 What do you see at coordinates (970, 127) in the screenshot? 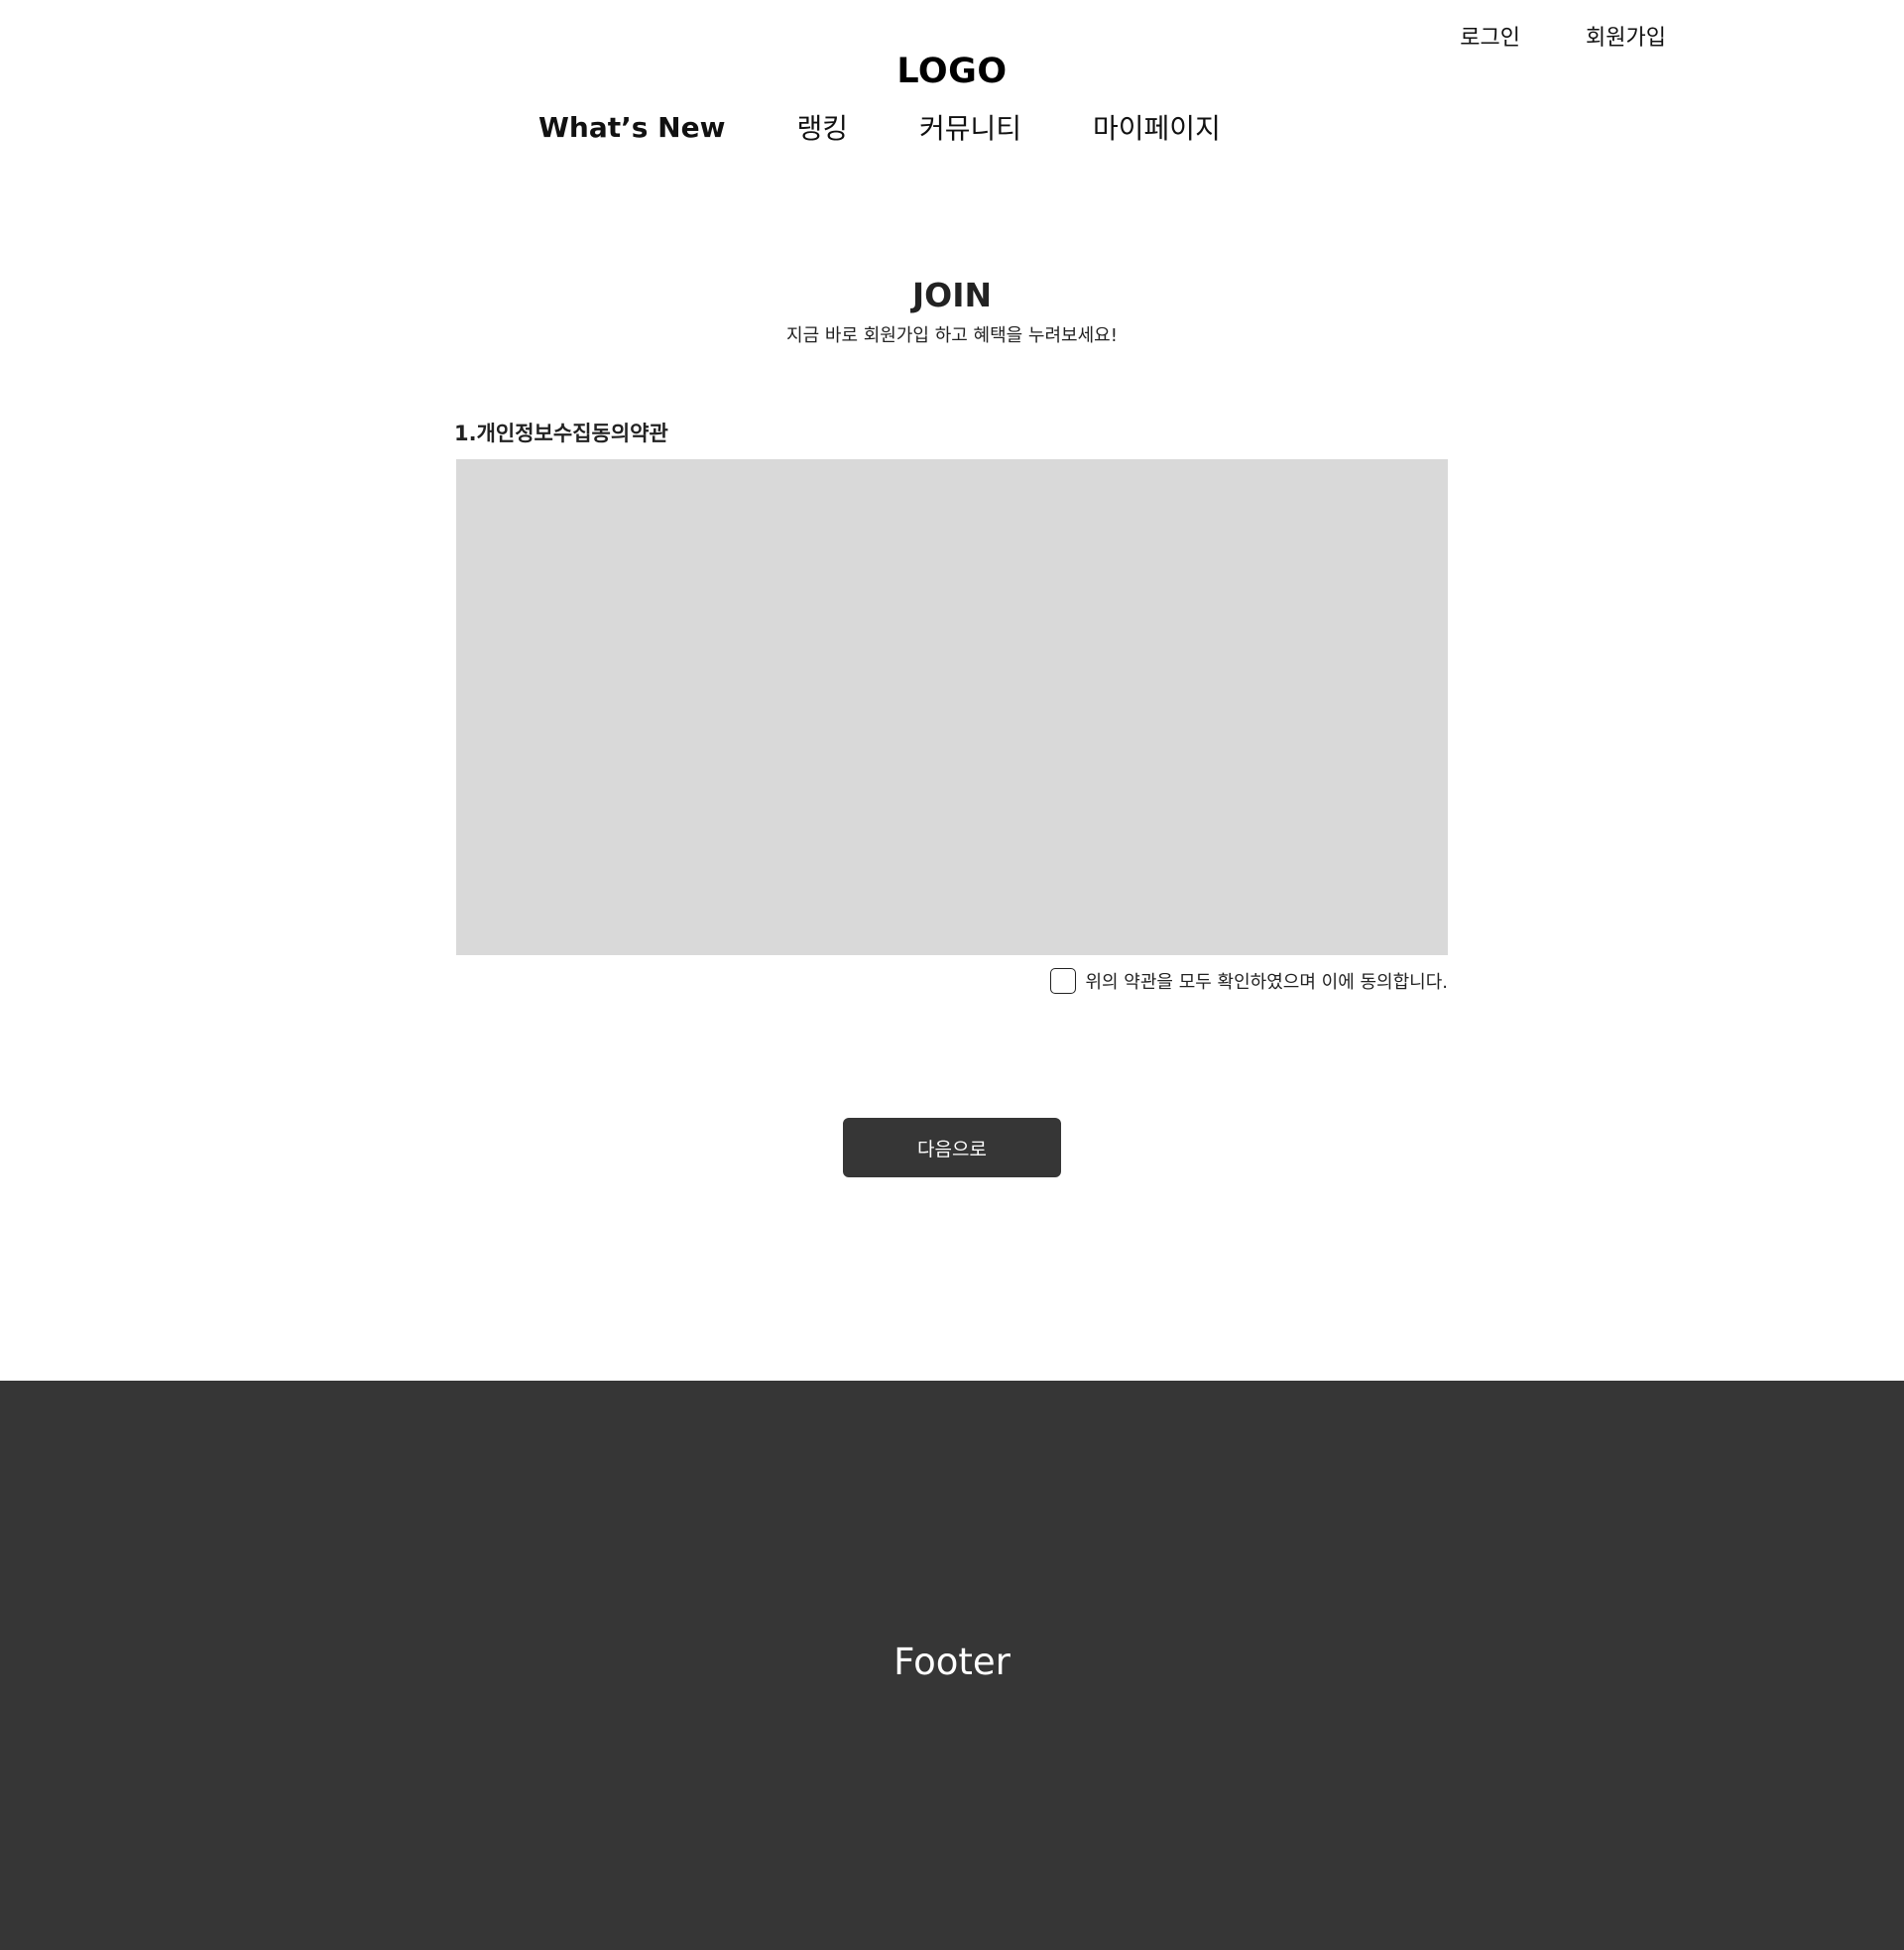
I see `nav-item-community: 커뮤니티` at bounding box center [970, 127].